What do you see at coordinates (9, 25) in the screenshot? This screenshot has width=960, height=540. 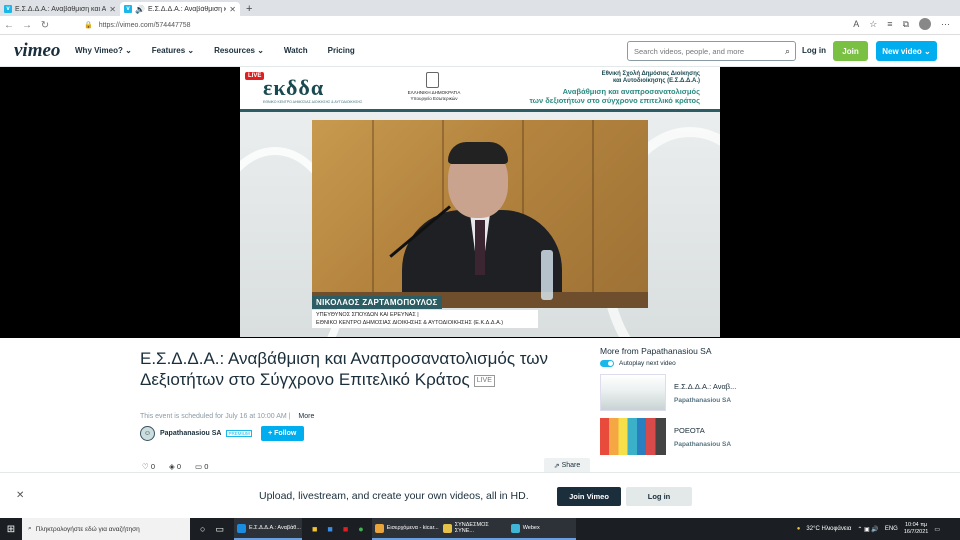 I see `back-icon: ←` at bounding box center [9, 25].